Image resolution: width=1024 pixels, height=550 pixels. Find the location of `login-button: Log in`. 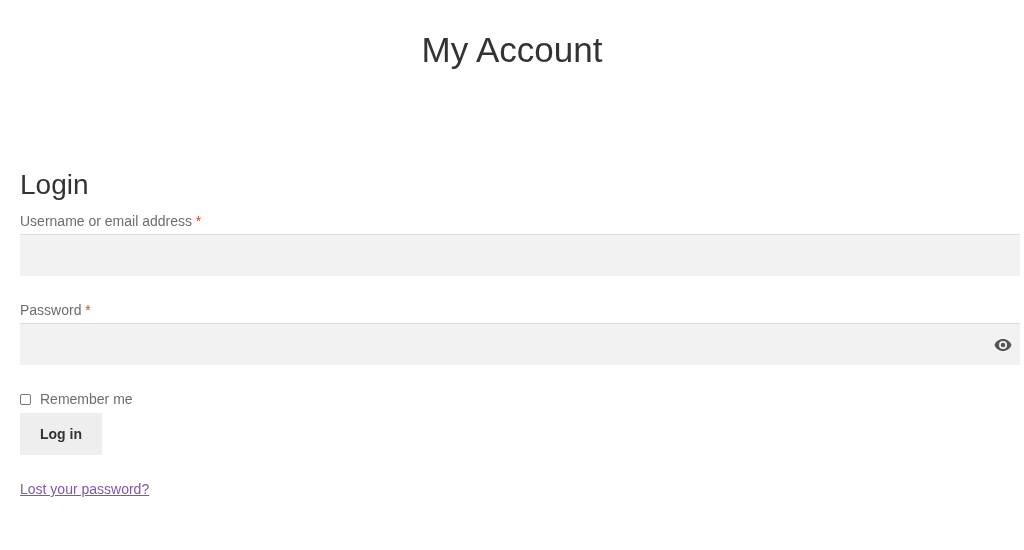

login-button: Log in is located at coordinates (61, 434).